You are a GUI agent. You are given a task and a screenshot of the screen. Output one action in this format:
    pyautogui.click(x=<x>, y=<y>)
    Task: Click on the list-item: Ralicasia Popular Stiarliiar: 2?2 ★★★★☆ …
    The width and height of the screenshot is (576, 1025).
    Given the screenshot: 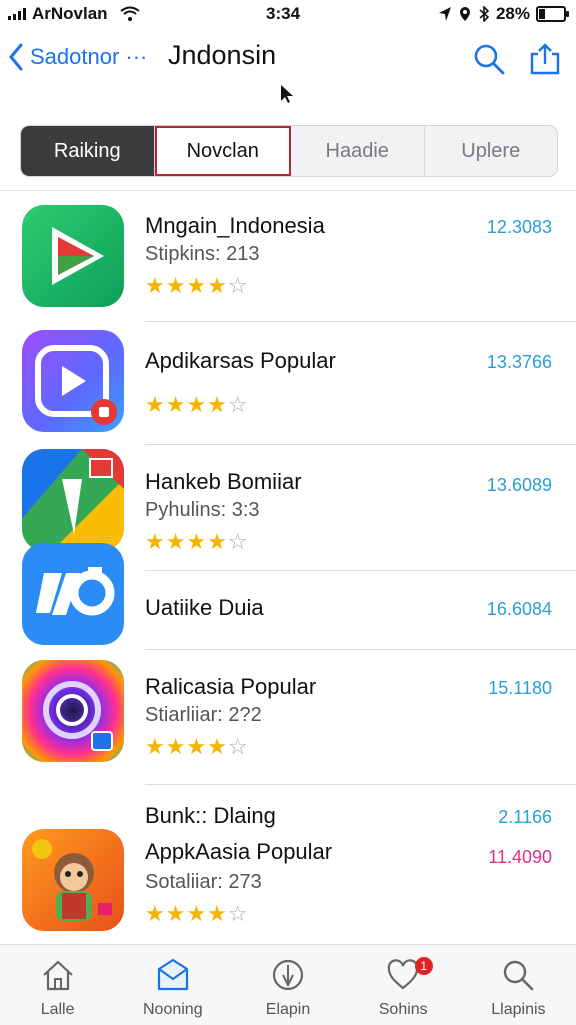 What is the action you would take?
    pyautogui.click(x=288, y=717)
    